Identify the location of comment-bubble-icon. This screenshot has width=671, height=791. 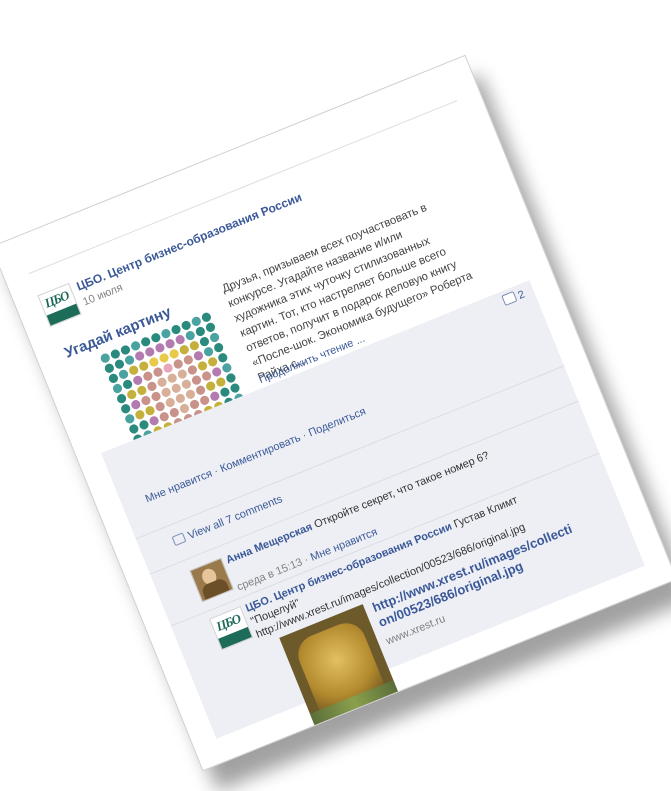
(509, 298).